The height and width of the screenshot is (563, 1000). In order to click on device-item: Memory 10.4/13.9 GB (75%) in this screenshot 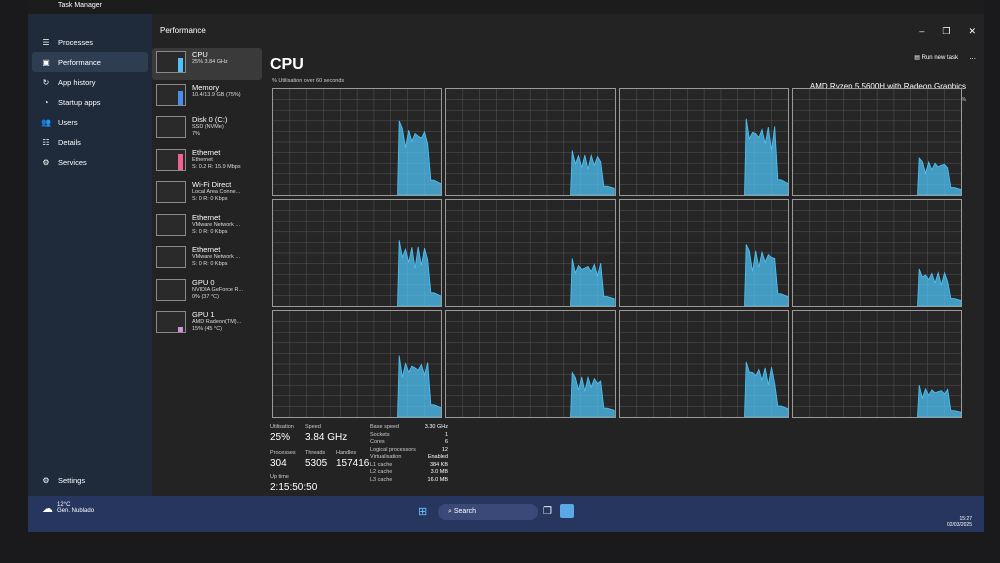, I will do `click(207, 97)`.